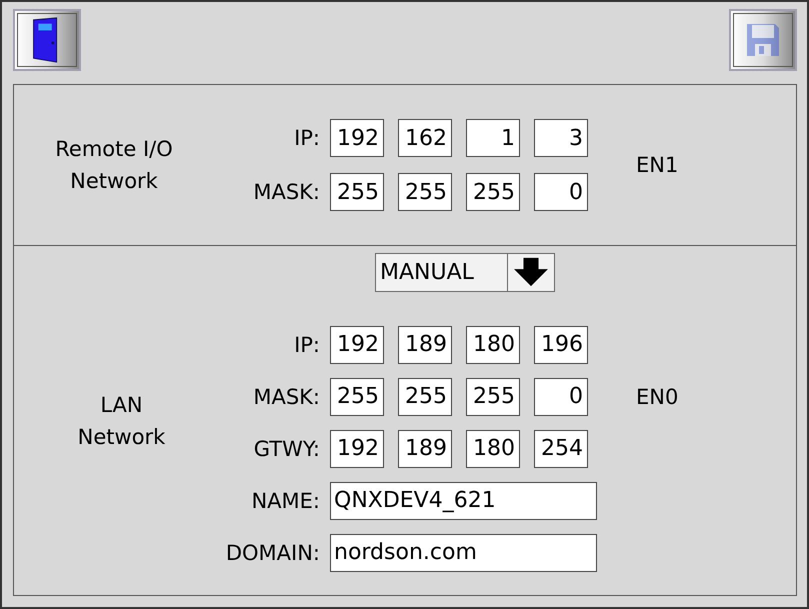 The height and width of the screenshot is (609, 809). I want to click on exit-button, so click(47, 40).